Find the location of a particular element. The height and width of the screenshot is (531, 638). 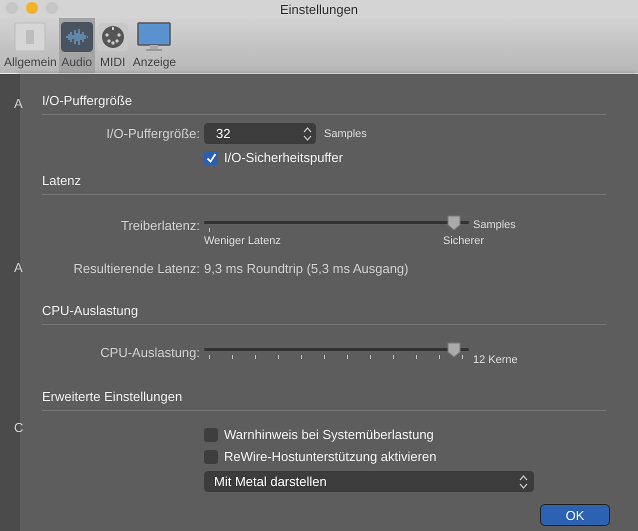

toolbar-tab: MIDI is located at coordinates (112, 45).